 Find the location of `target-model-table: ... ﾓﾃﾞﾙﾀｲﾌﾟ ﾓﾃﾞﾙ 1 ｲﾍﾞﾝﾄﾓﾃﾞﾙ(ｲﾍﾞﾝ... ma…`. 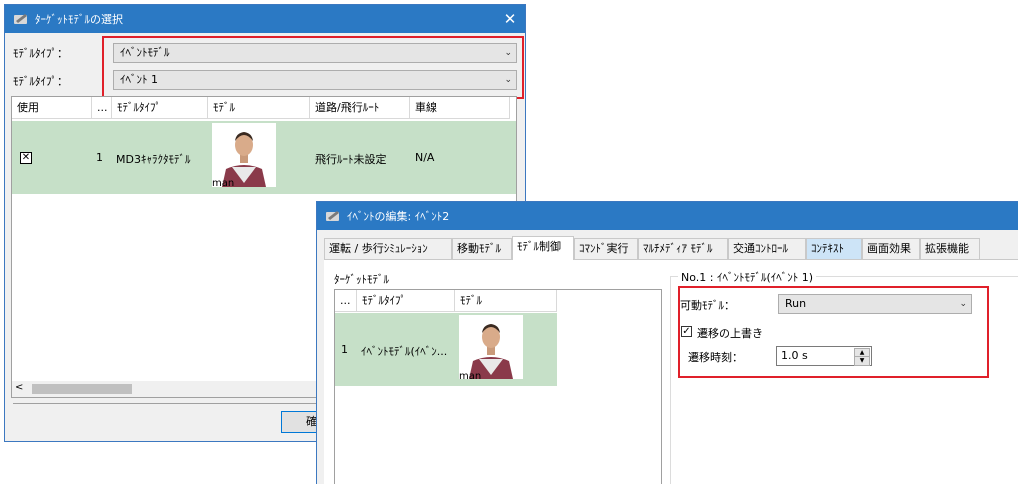

target-model-table: ... ﾓﾃﾞﾙﾀｲﾌﾟ ﾓﾃﾞﾙ 1 ｲﾍﾞﾝﾄﾓﾃﾞﾙ(ｲﾍﾞﾝ... ma… is located at coordinates (498, 386).